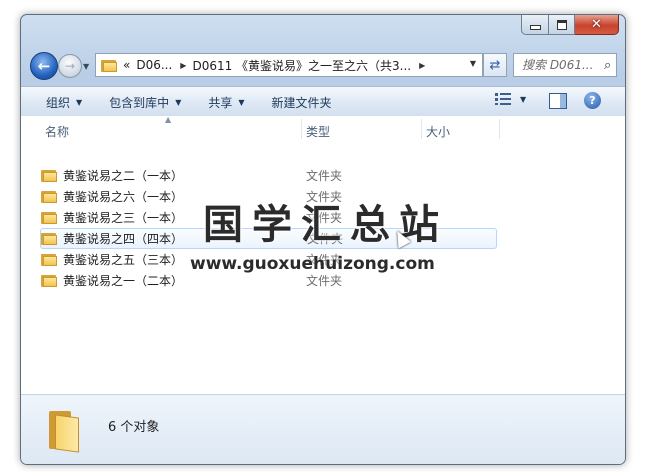  I want to click on column-header-type: 类型, so click(318, 131).